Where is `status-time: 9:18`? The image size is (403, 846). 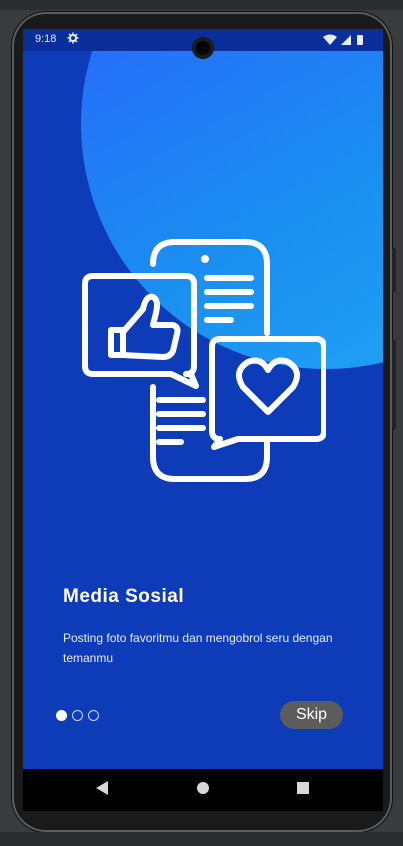 status-time: 9:18 is located at coordinates (46, 39).